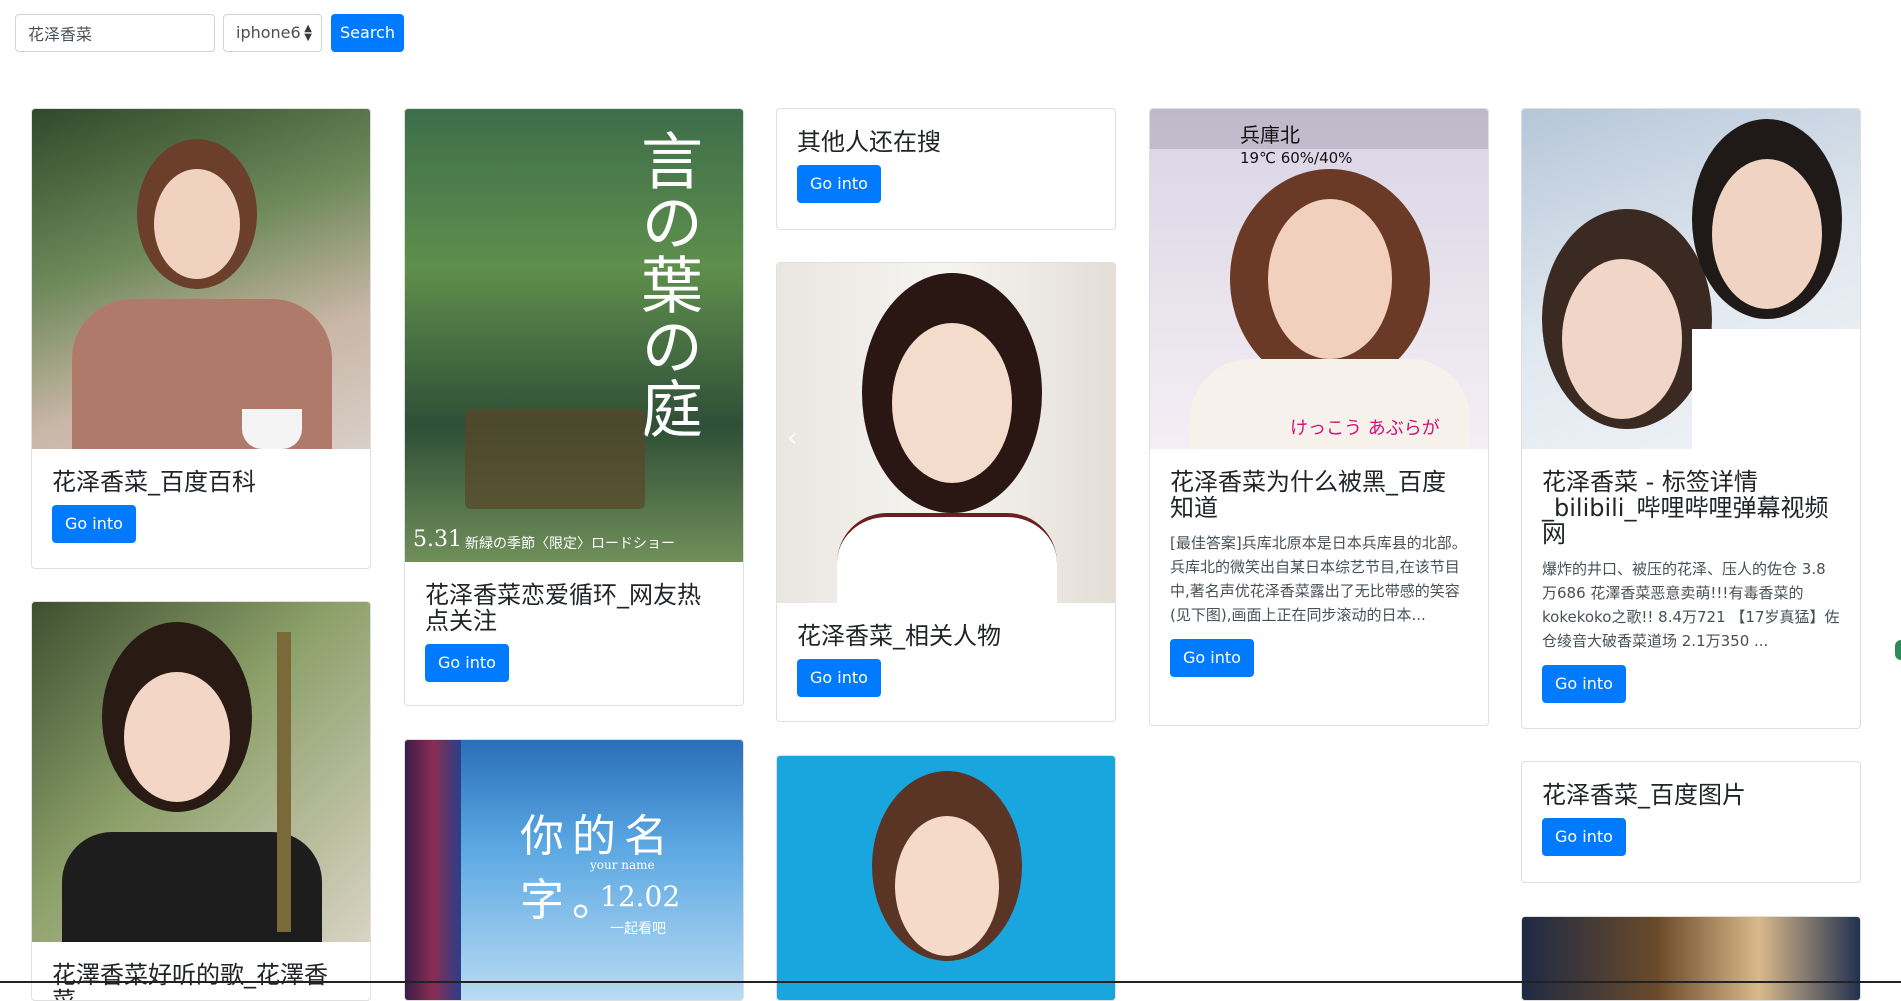  What do you see at coordinates (638, 929) in the screenshot?
I see `poster-tag: 一起看吧` at bounding box center [638, 929].